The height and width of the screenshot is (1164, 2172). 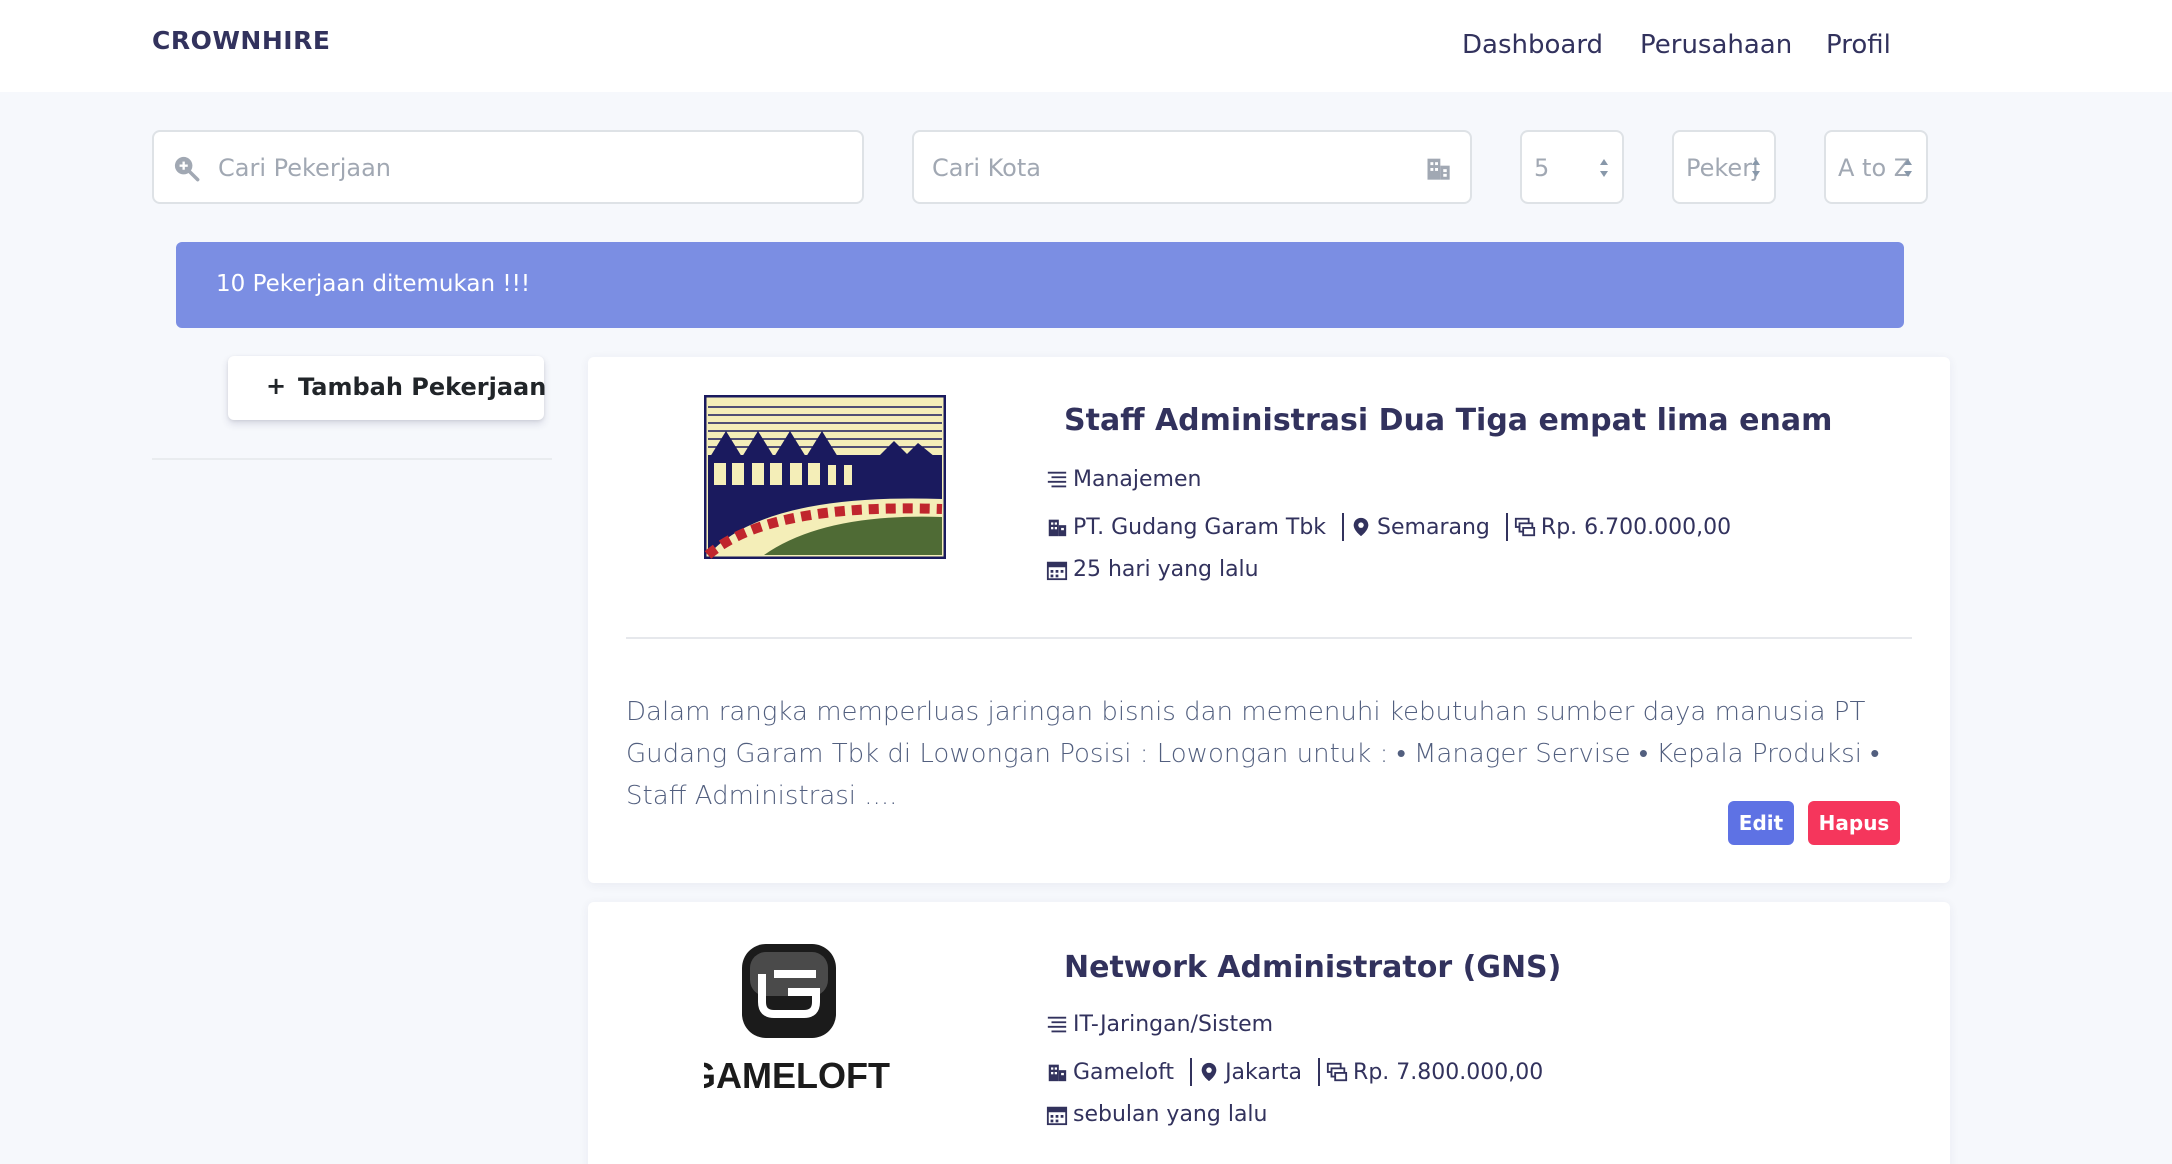 What do you see at coordinates (1433, 527) in the screenshot?
I see `job-city-text: Semarang` at bounding box center [1433, 527].